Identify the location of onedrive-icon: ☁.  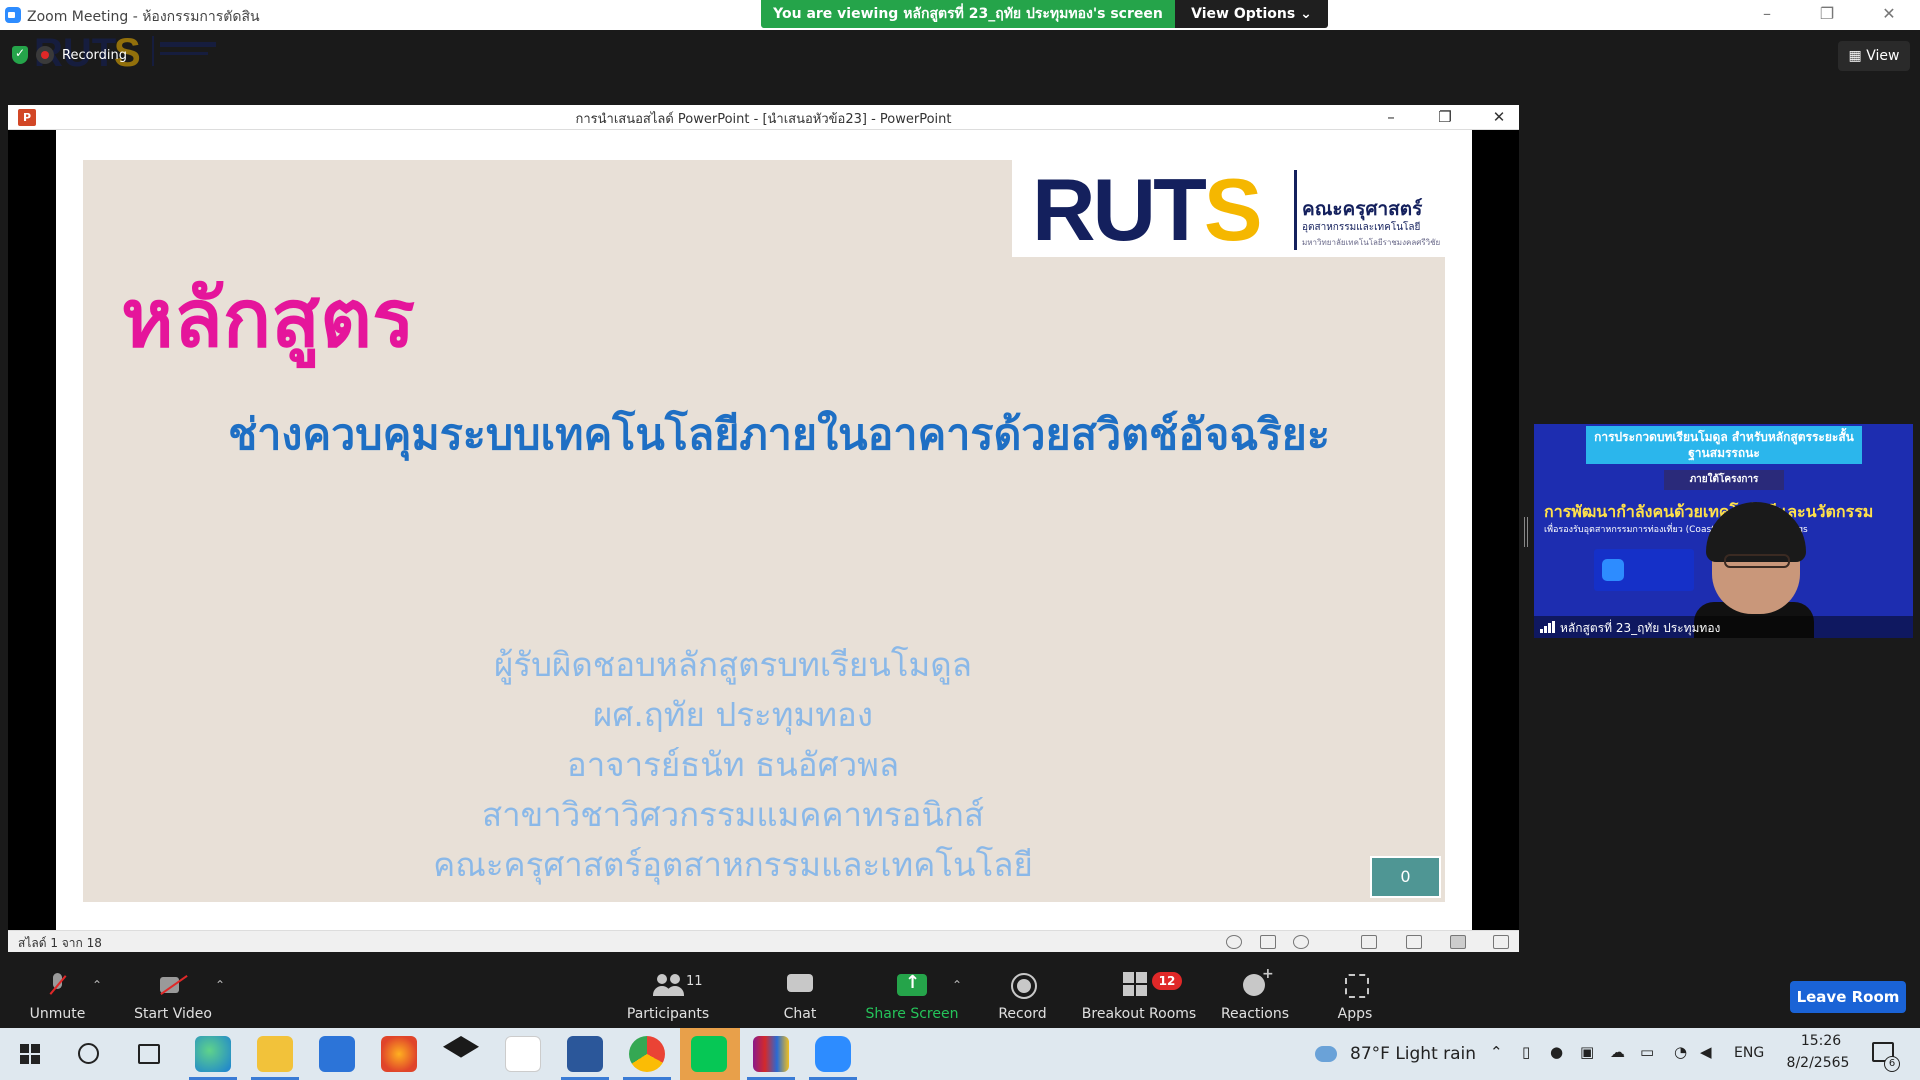
(1617, 1052).